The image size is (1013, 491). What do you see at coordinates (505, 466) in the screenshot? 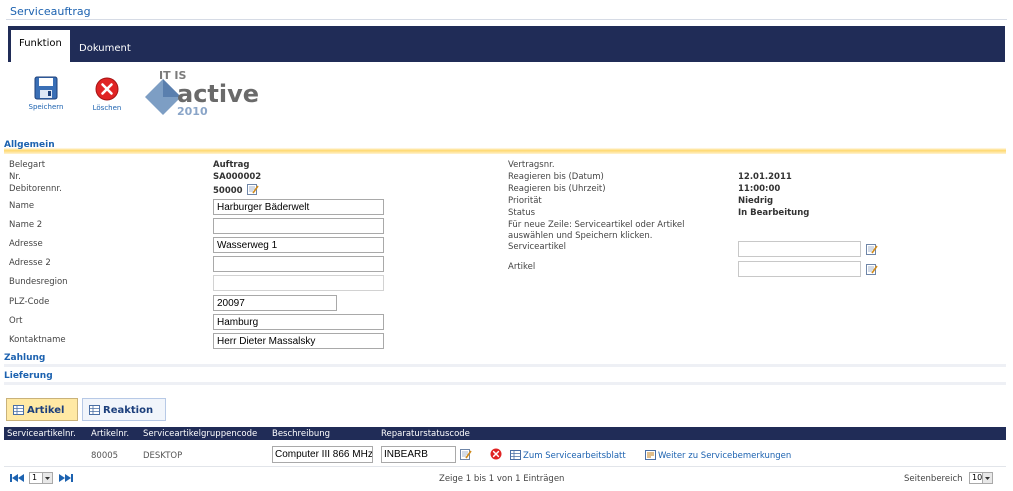
I see `pager-divider` at bounding box center [505, 466].